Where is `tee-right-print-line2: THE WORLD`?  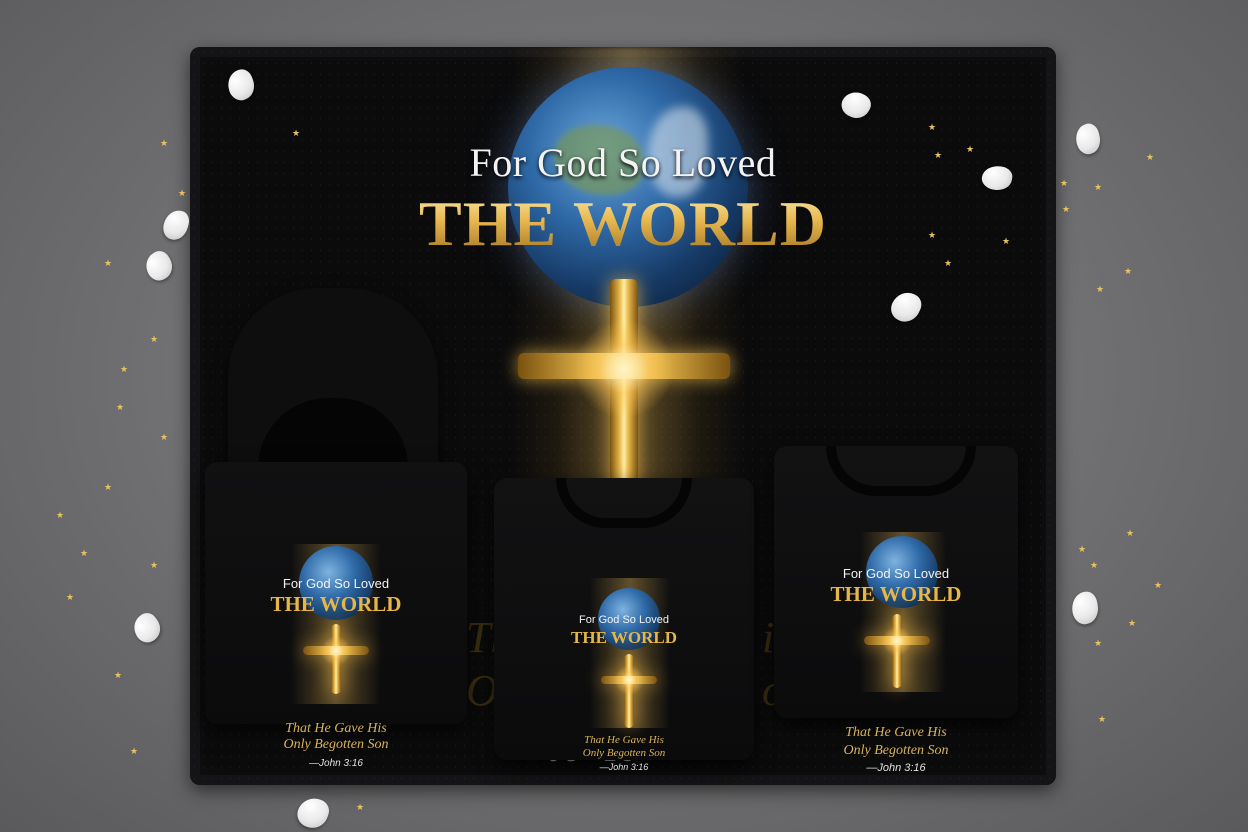 tee-right-print-line2: THE WORLD is located at coordinates (896, 594).